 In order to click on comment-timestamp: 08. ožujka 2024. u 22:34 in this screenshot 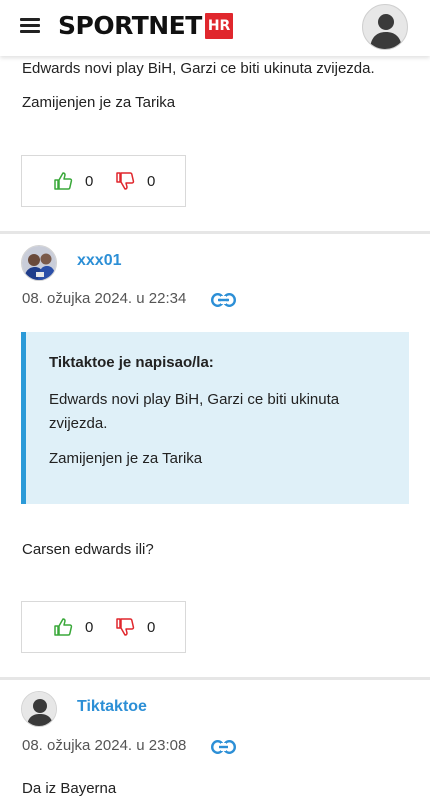, I will do `click(104, 298)`.